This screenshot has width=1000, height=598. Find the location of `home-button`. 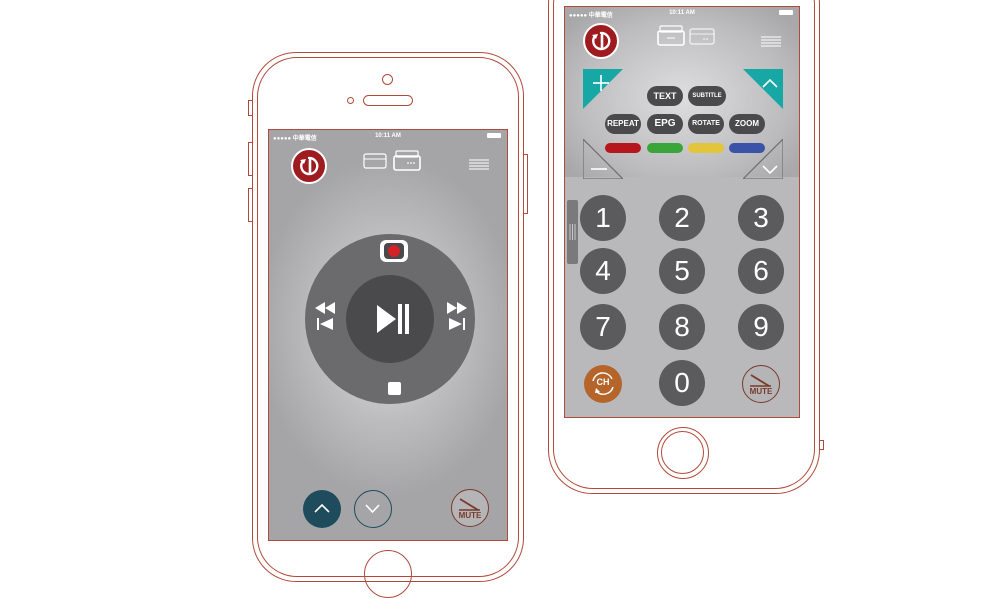

home-button is located at coordinates (388, 574).